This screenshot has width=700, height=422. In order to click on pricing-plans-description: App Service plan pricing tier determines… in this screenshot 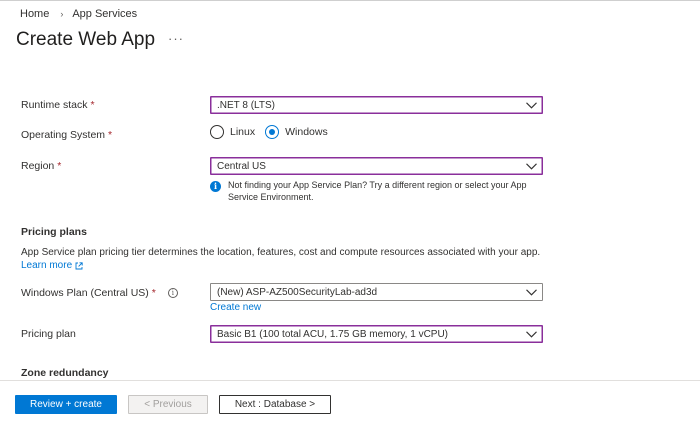, I will do `click(281, 252)`.